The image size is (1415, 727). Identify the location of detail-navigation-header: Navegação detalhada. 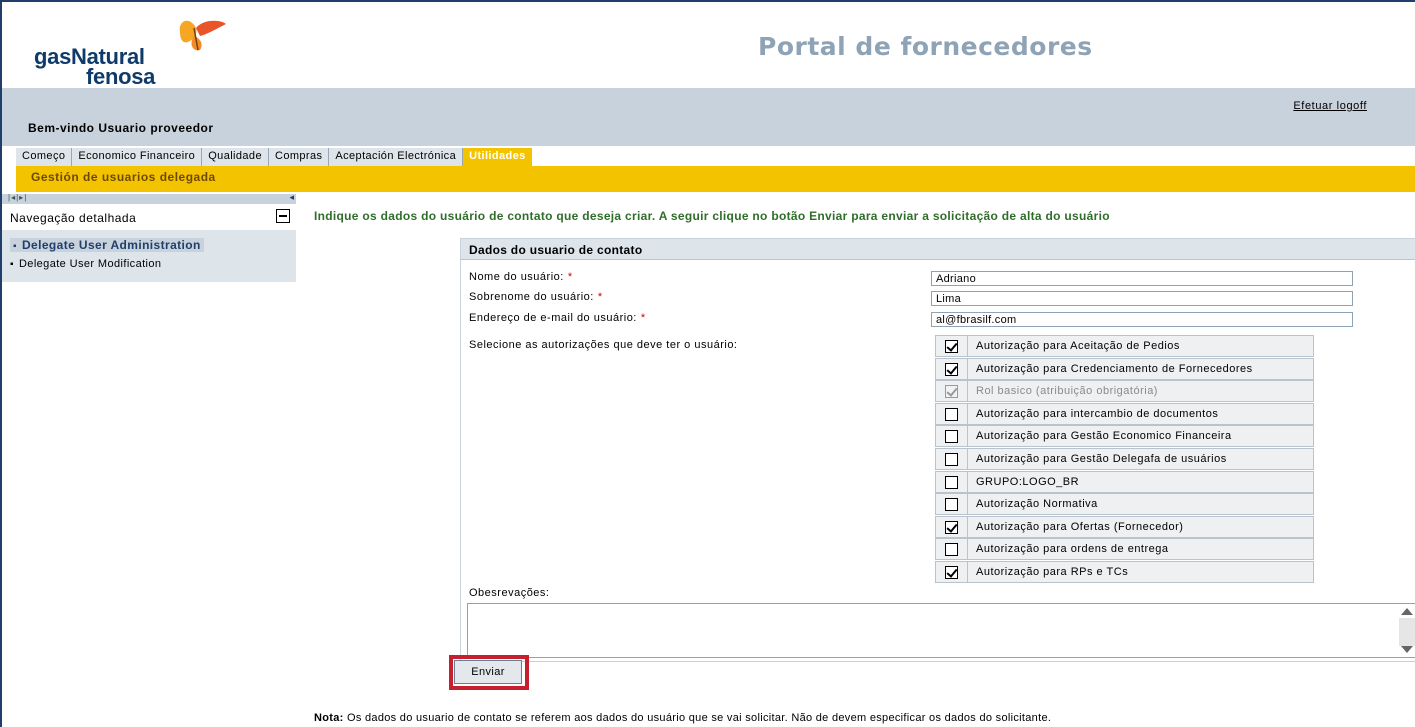
(149, 217).